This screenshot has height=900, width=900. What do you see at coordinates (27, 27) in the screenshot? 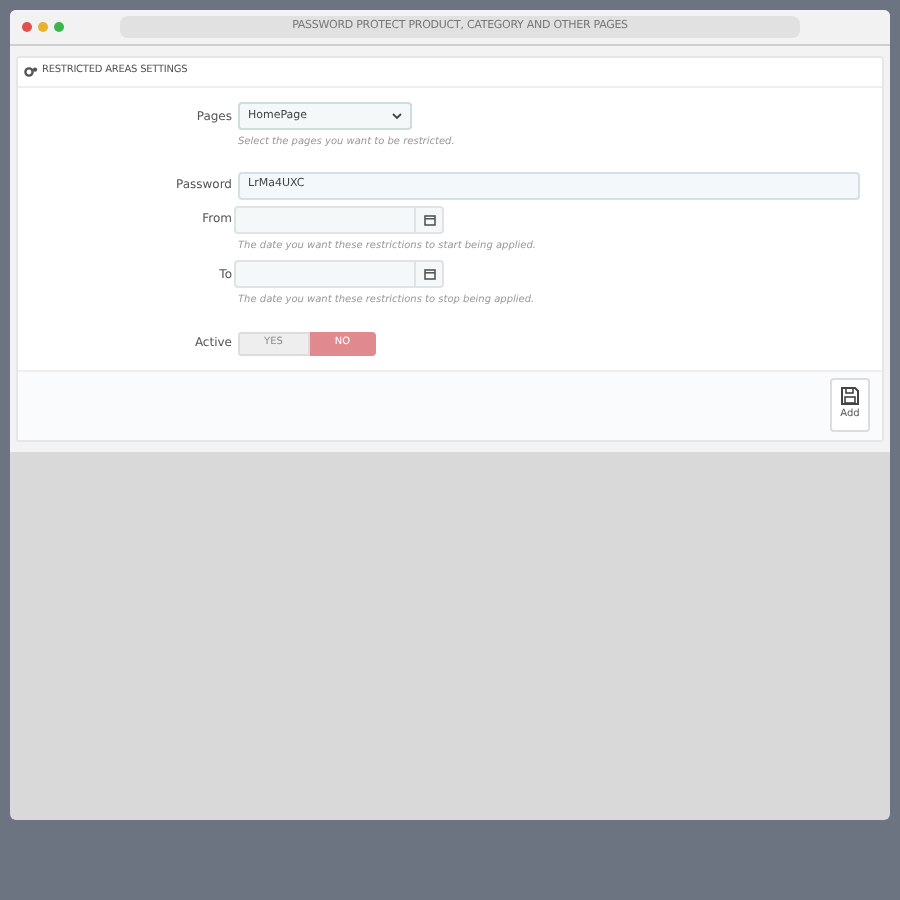
I see `close-icon` at bounding box center [27, 27].